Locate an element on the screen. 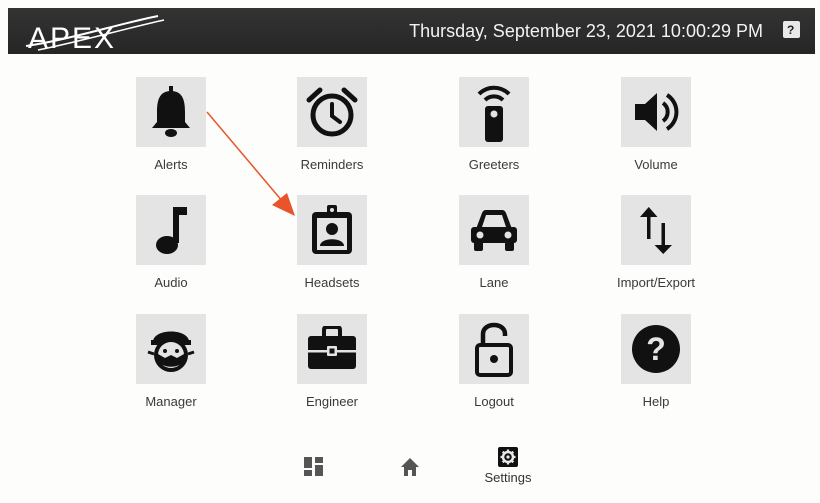  tile-label: Reminders is located at coordinates (332, 164).